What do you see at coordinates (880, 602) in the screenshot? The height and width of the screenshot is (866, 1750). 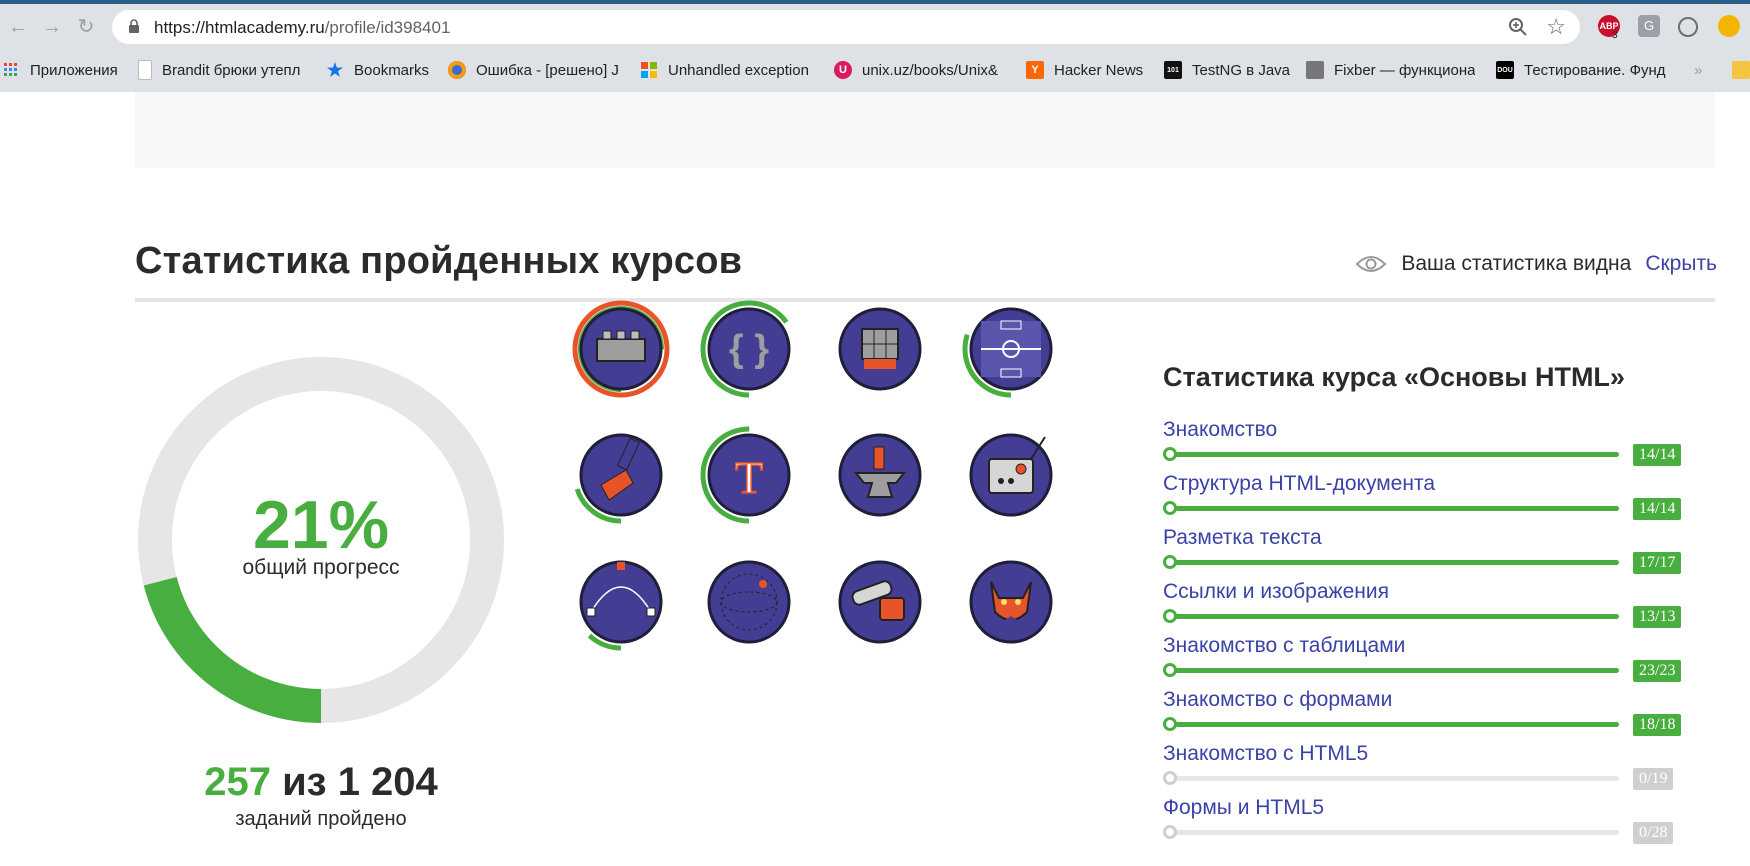 I see `chainsaw-badge` at bounding box center [880, 602].